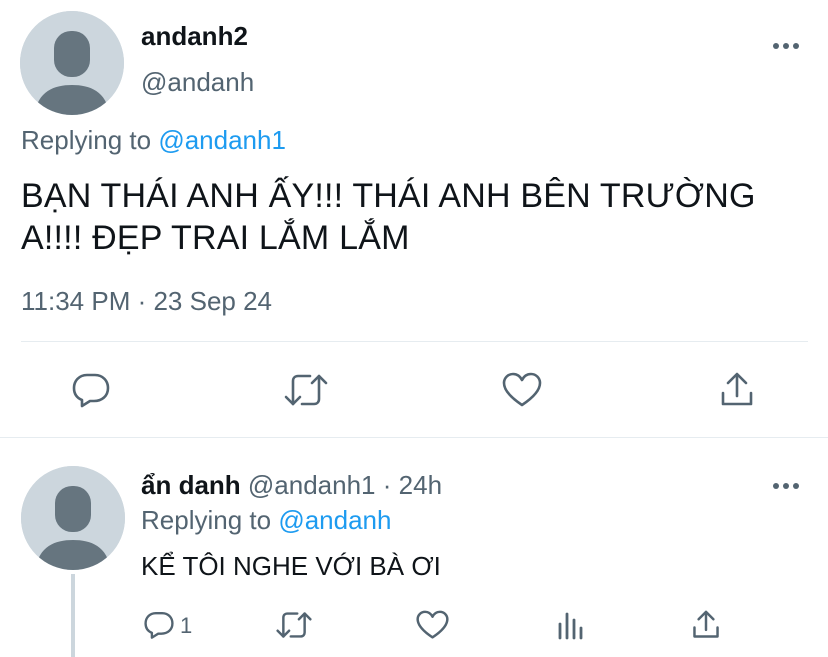  I want to click on main-tweet-replying-to: Replying to @andanh1, so click(153, 140).